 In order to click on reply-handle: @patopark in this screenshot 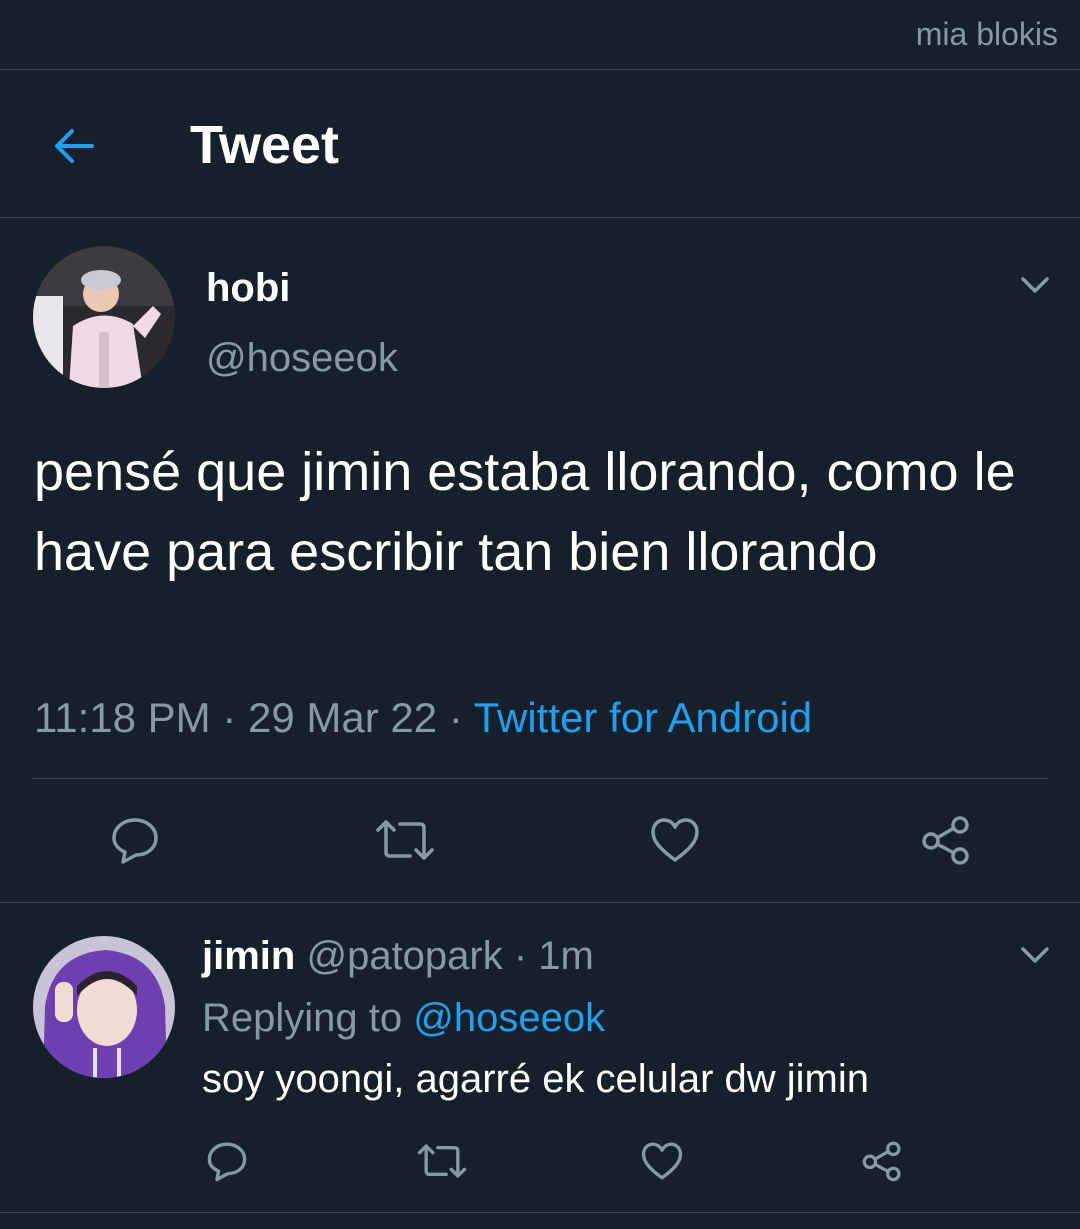, I will do `click(404, 956)`.